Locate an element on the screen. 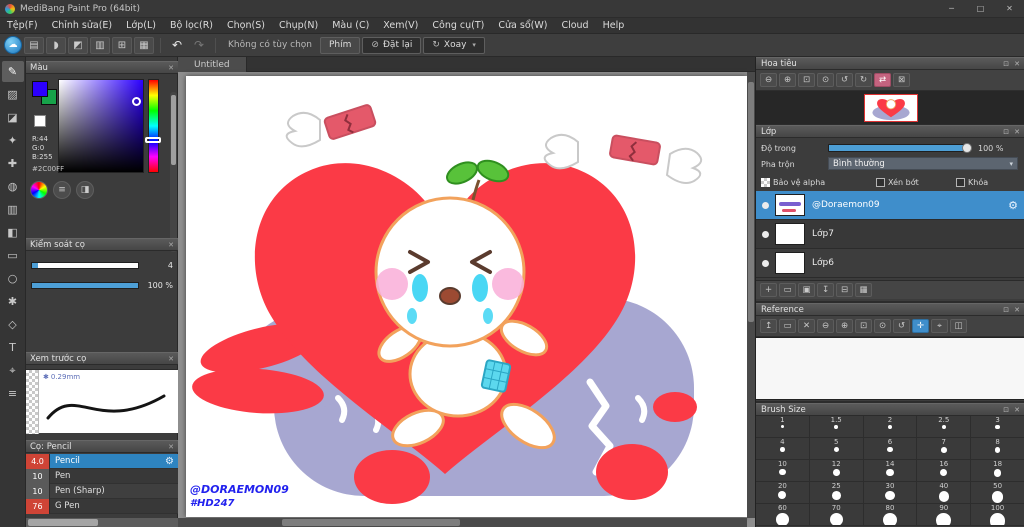 Image resolution: width=1024 pixels, height=527 pixels. brush-preview-width-strip is located at coordinates (32, 402).